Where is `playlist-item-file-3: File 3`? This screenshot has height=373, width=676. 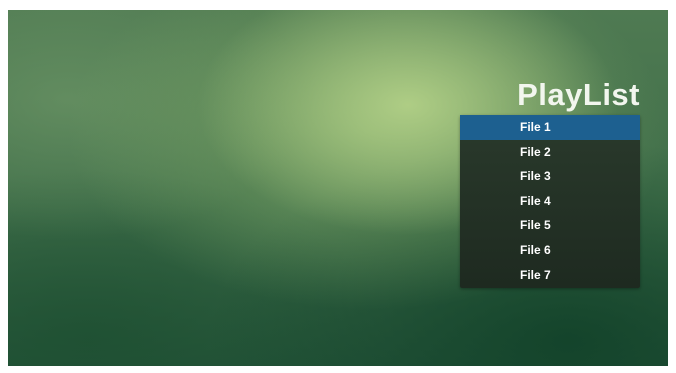 playlist-item-file-3: File 3 is located at coordinates (550, 176).